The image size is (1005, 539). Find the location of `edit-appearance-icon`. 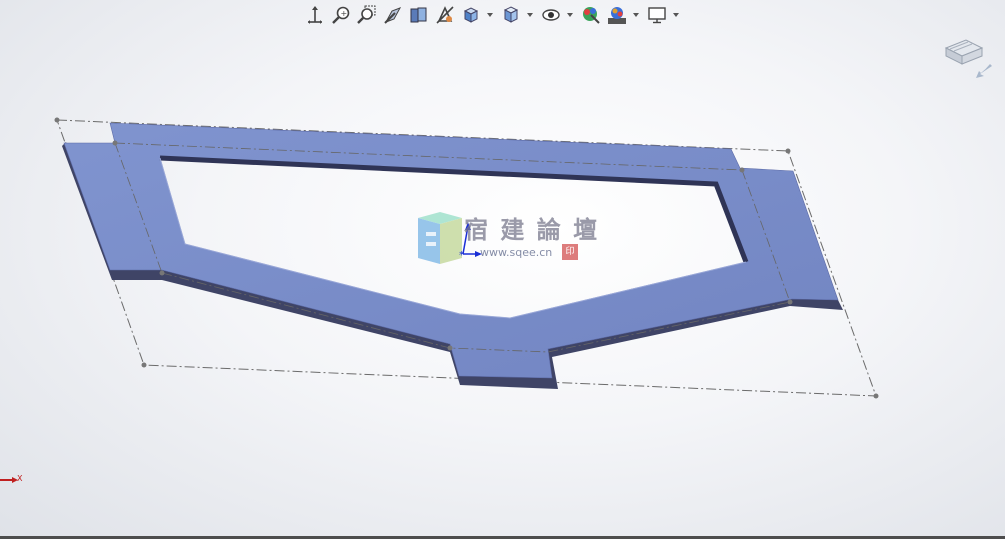

edit-appearance-icon is located at coordinates (591, 15).